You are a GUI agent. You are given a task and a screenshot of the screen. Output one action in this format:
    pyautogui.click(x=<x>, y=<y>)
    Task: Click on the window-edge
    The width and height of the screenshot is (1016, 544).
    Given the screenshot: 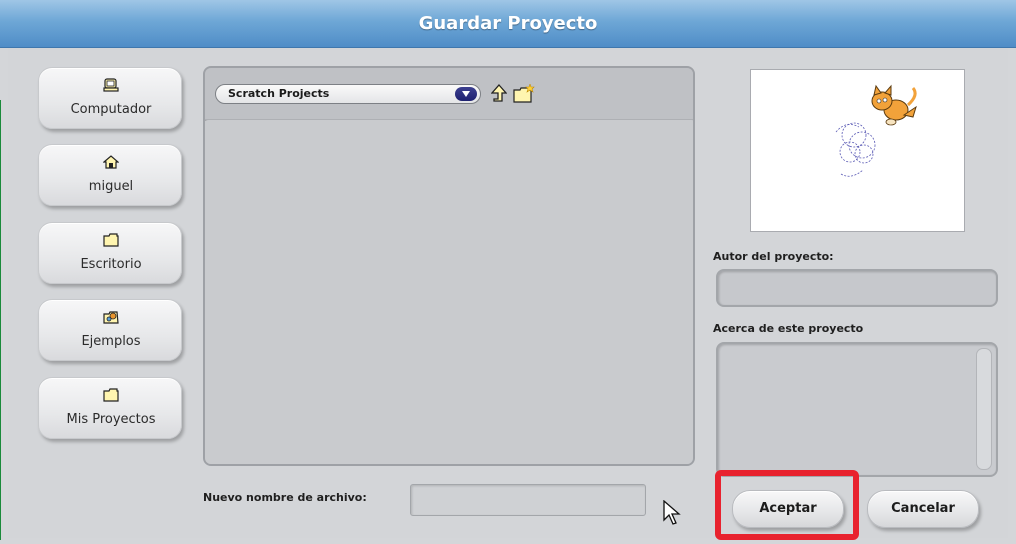 What is the action you would take?
    pyautogui.click(x=0, y=320)
    